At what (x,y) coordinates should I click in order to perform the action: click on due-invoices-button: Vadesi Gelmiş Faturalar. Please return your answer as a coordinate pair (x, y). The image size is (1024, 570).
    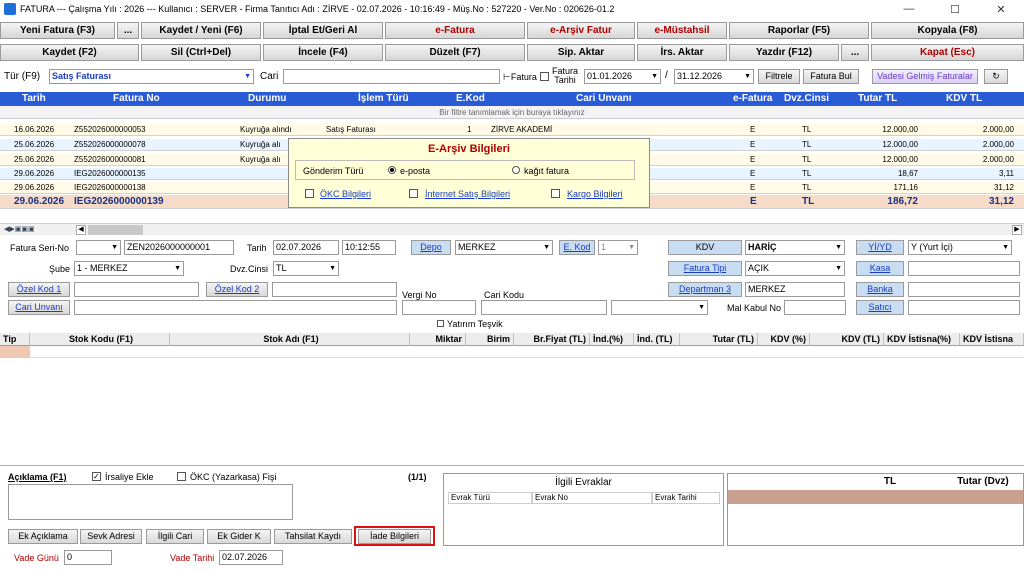
    Looking at the image, I should click on (925, 76).